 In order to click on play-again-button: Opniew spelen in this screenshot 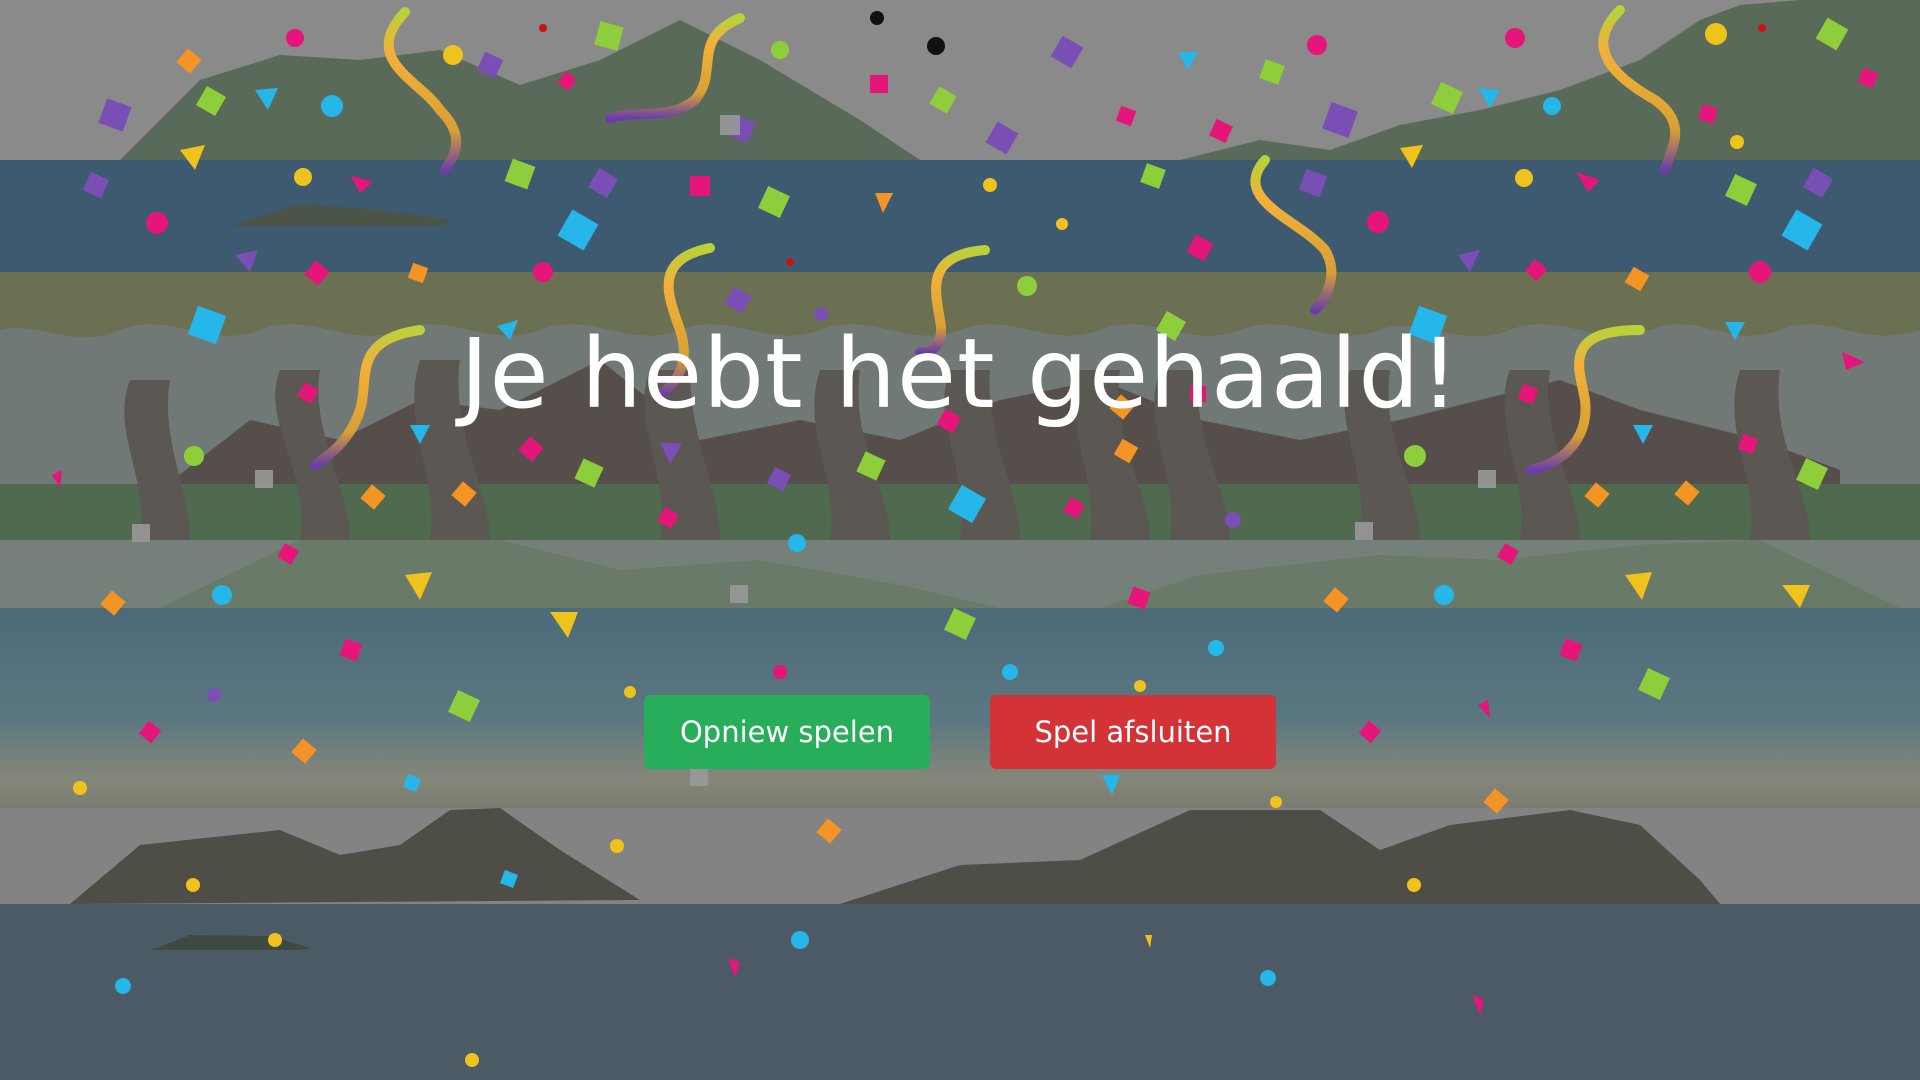, I will do `click(787, 732)`.